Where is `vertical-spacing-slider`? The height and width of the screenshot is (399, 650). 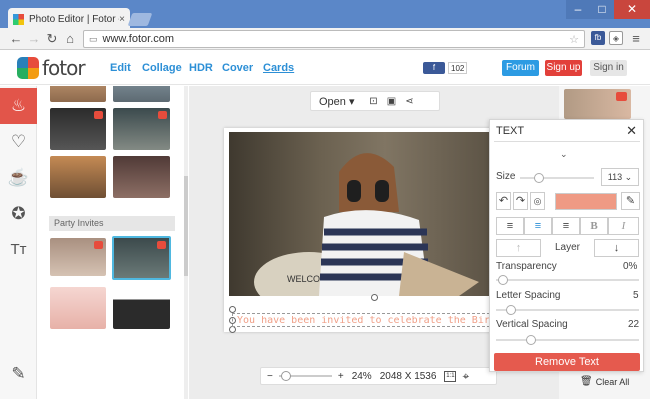 vertical-spacing-slider is located at coordinates (567, 340).